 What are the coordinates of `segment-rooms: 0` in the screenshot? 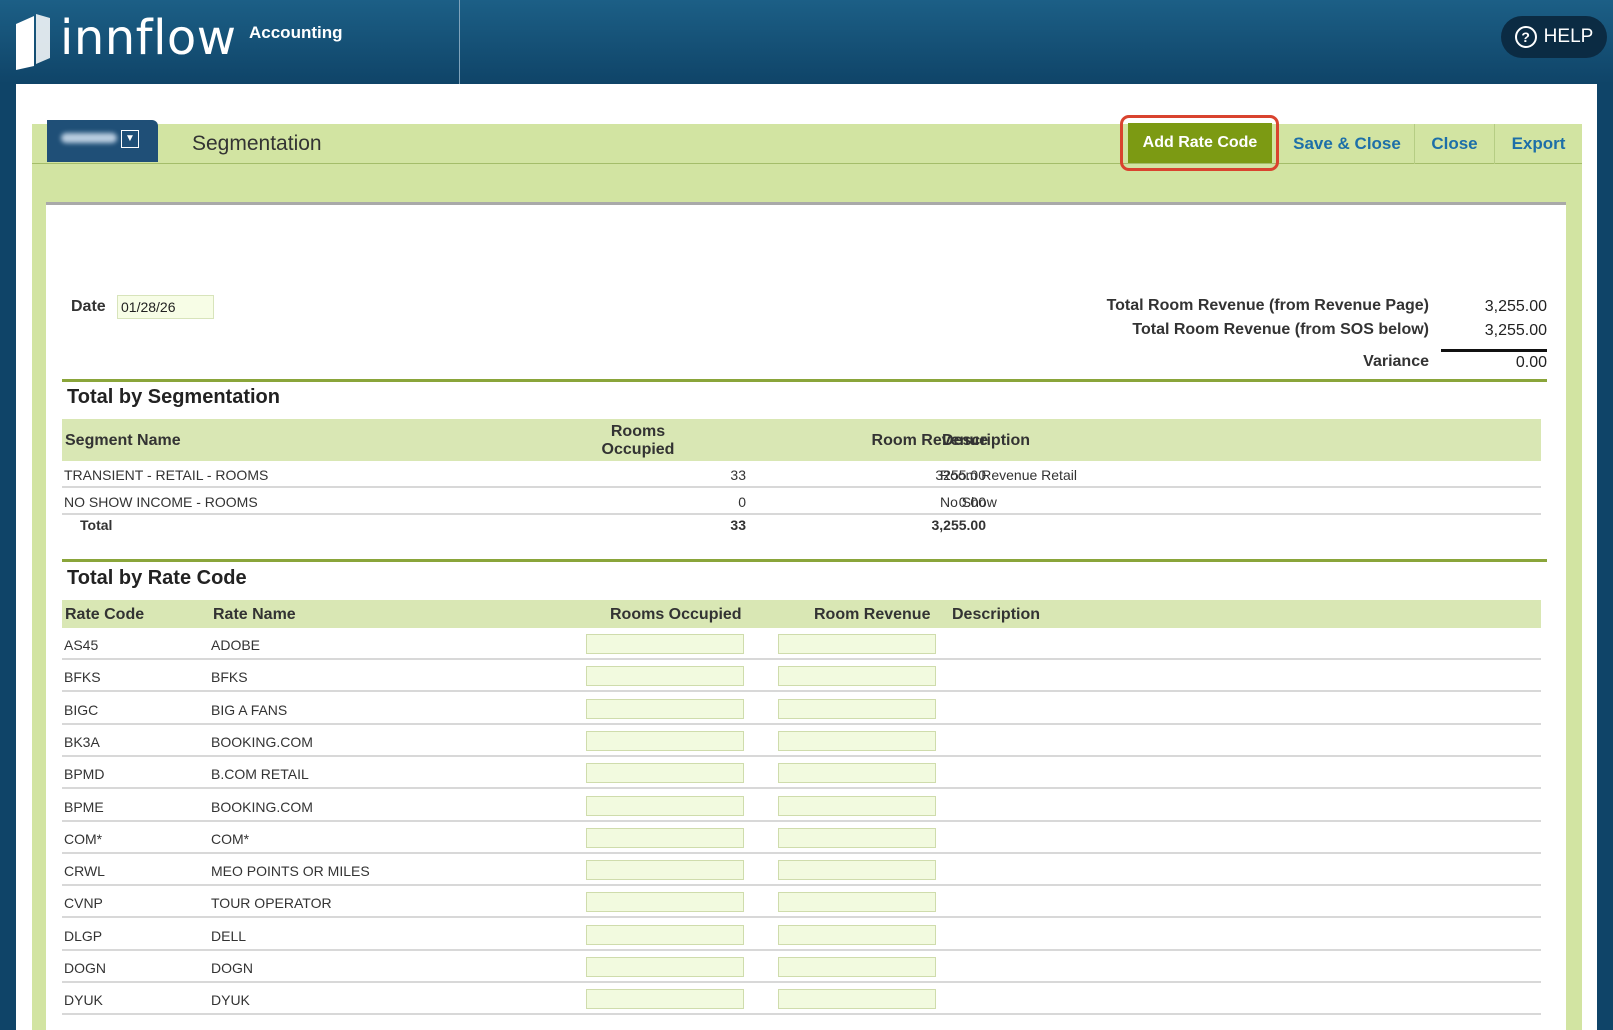 It's located at (742, 502).